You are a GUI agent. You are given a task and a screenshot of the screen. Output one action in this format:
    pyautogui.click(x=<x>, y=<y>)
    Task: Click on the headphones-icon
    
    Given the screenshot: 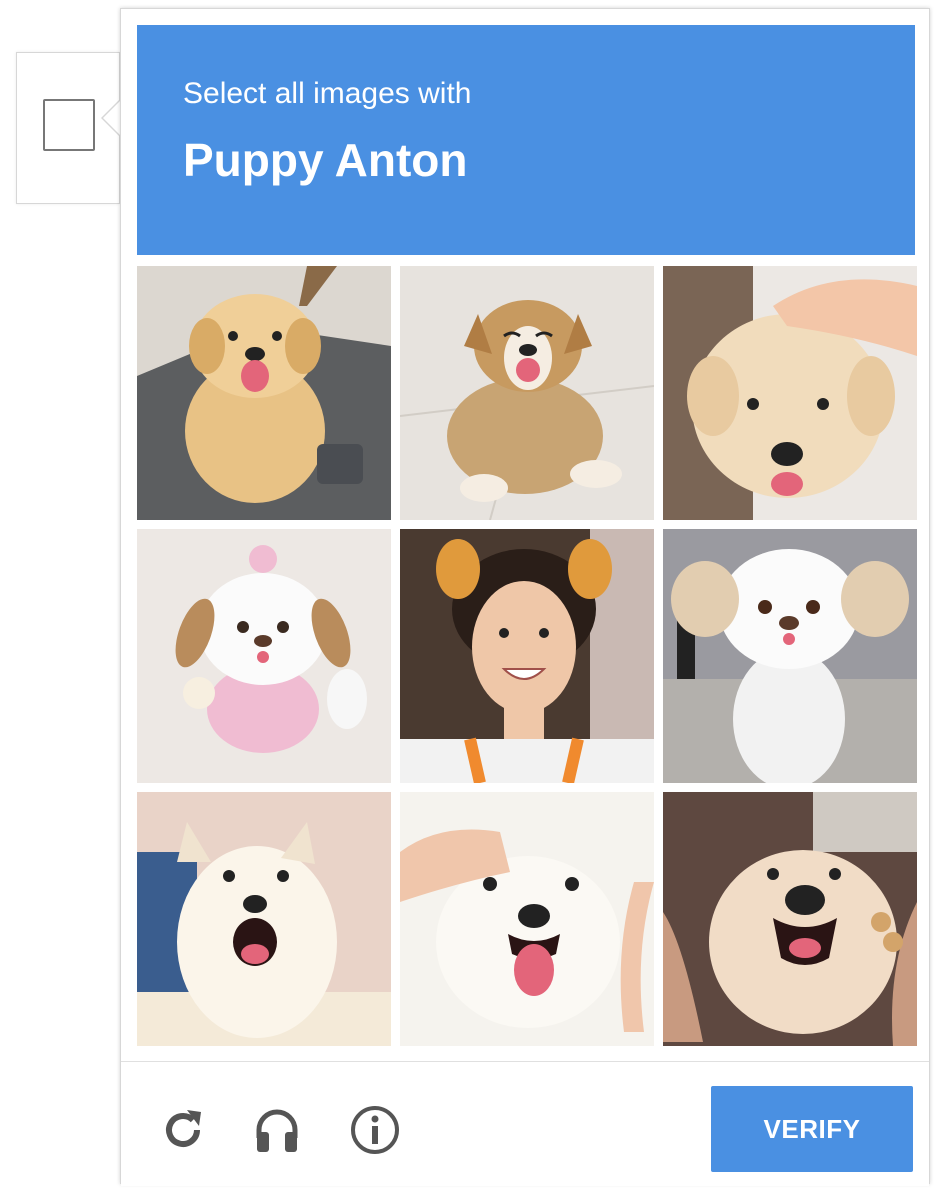 What is the action you would take?
    pyautogui.click(x=277, y=1130)
    